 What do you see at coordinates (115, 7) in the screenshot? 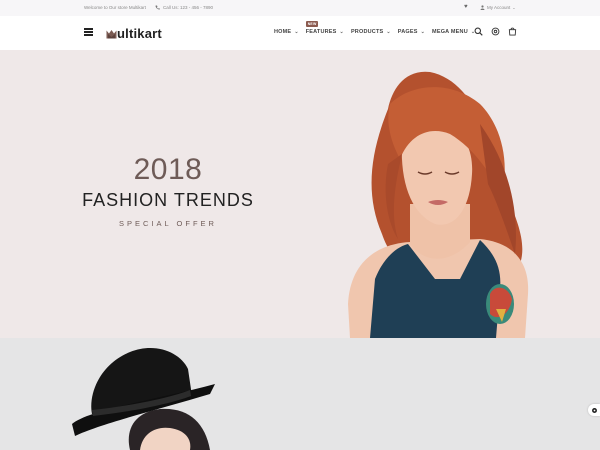
I see `welcome-text: Welcome to Our store Multikart` at bounding box center [115, 7].